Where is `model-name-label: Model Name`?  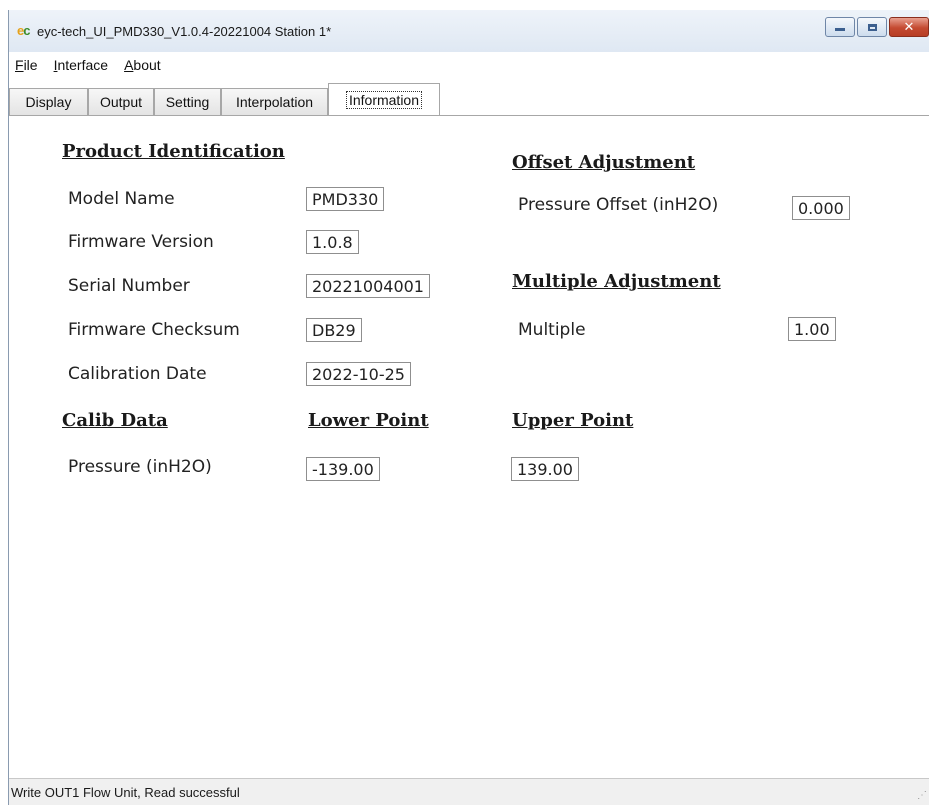 model-name-label: Model Name is located at coordinates (121, 199).